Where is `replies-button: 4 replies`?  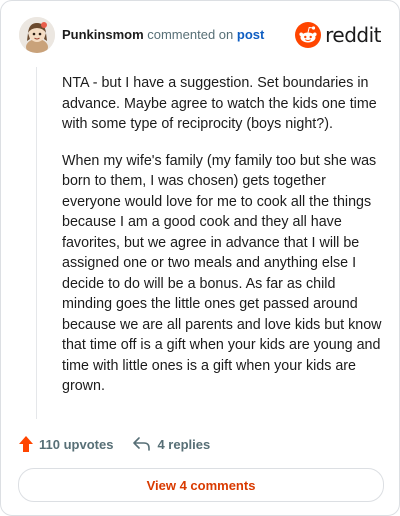 replies-button: 4 replies is located at coordinates (171, 444).